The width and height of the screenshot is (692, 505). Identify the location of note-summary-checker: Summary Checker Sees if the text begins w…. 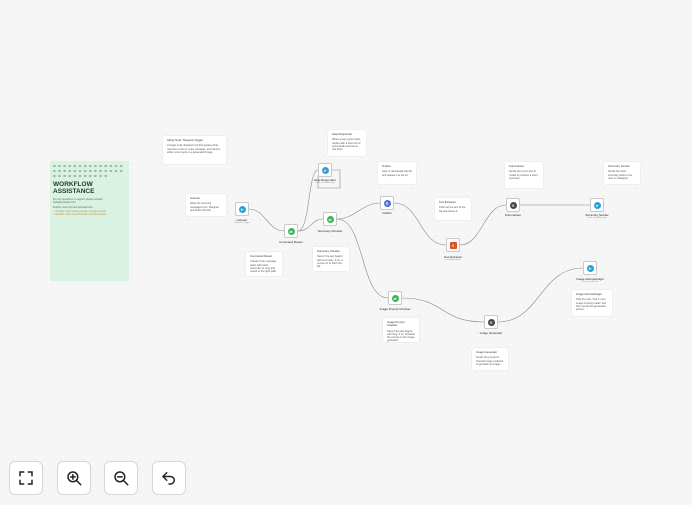
(331, 259).